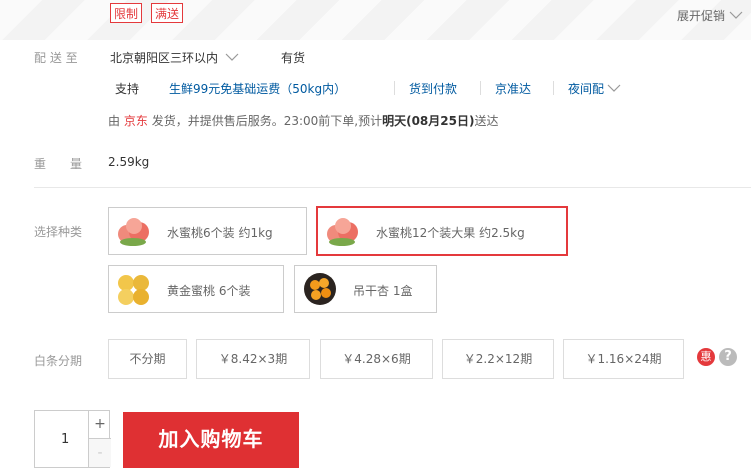  I want to click on estimated-delivery-date: 明天(08月25日), so click(428, 121).